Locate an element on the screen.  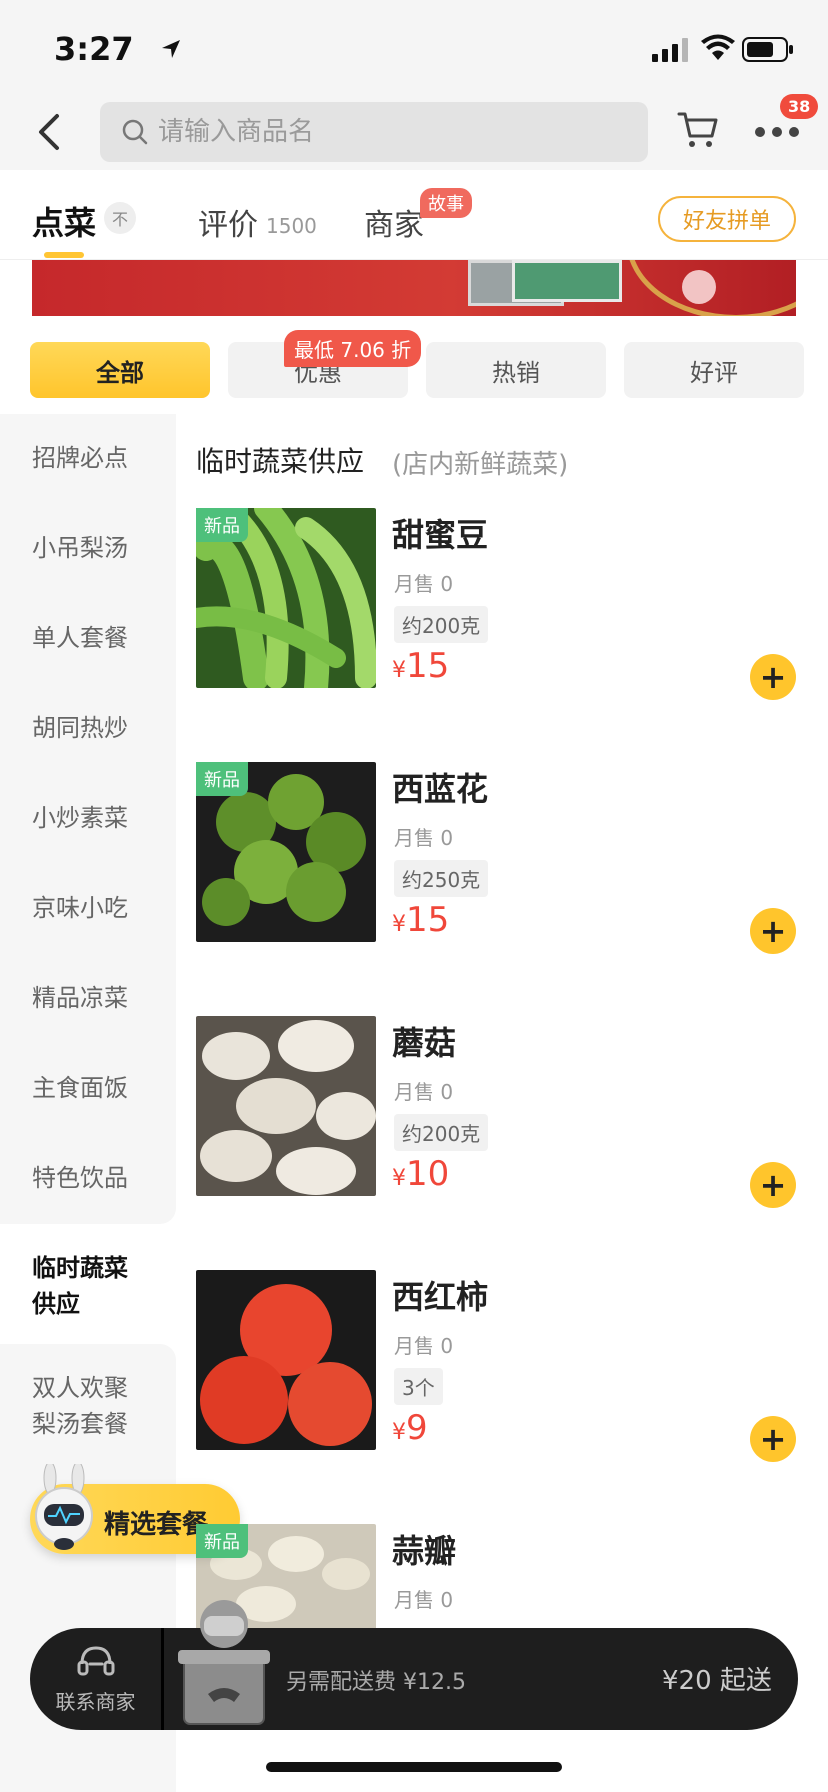
chip-top-rated: 好评 is located at coordinates (714, 370).